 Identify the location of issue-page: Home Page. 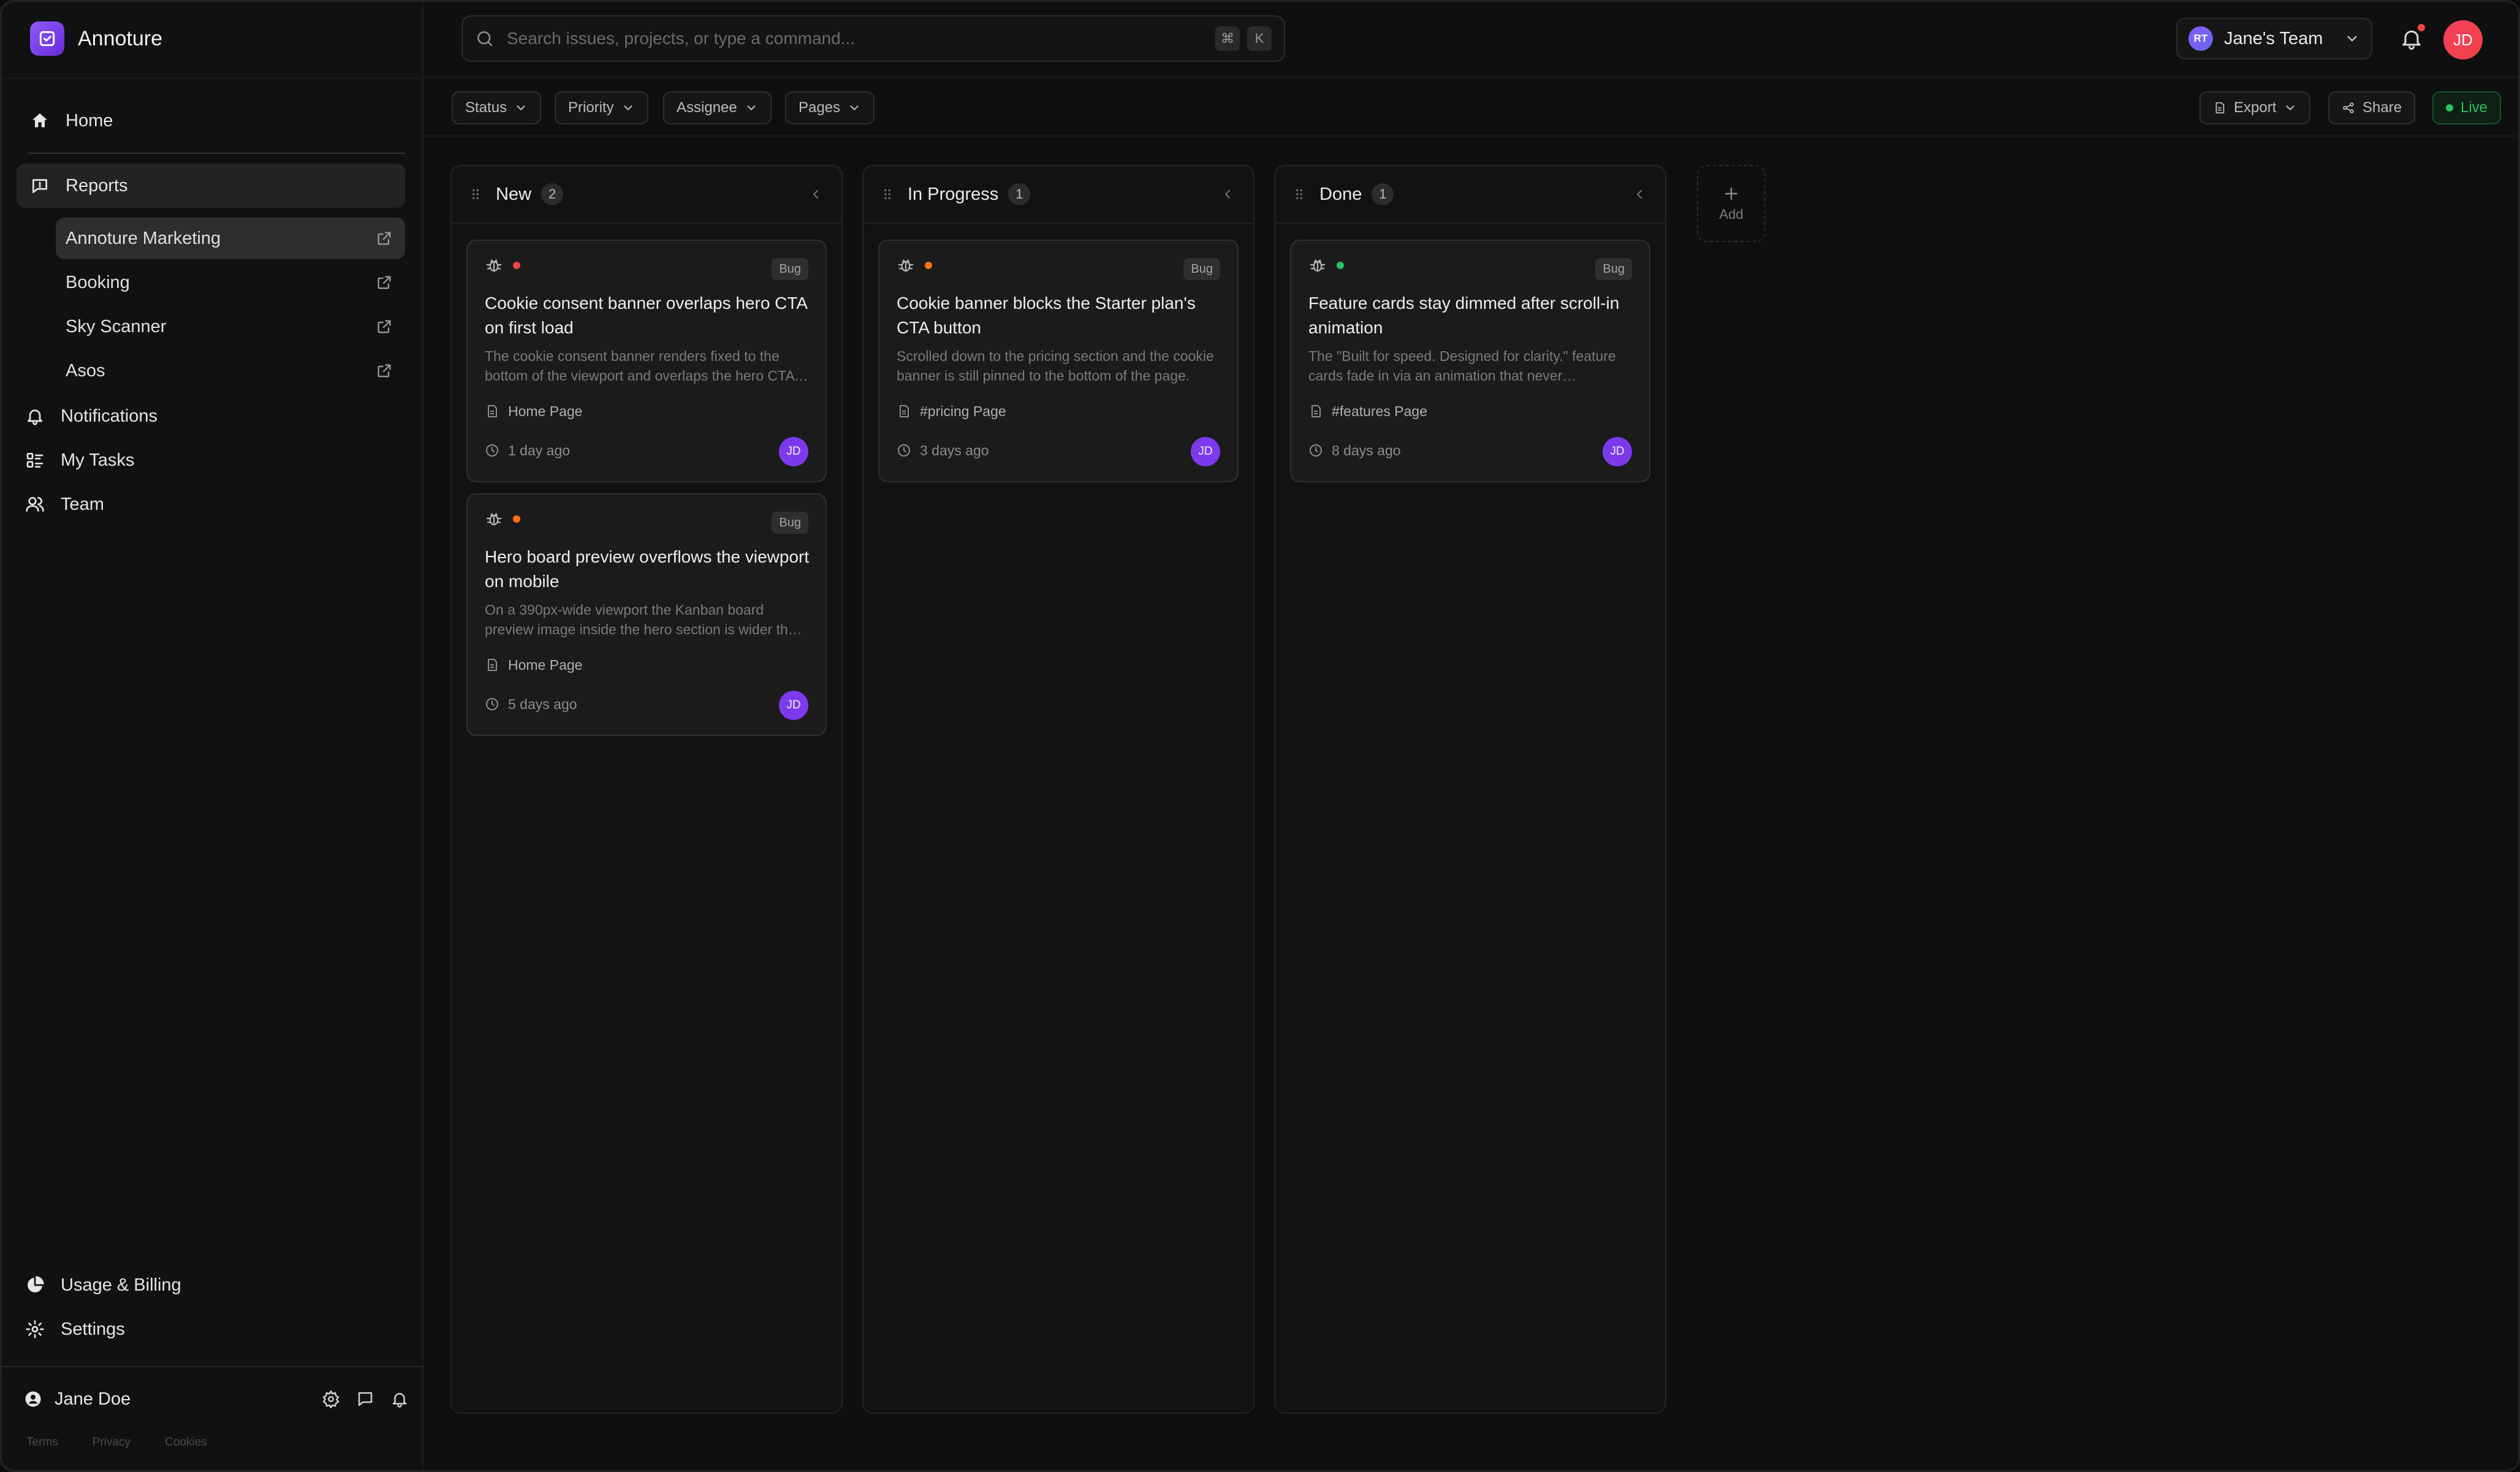
(534, 411).